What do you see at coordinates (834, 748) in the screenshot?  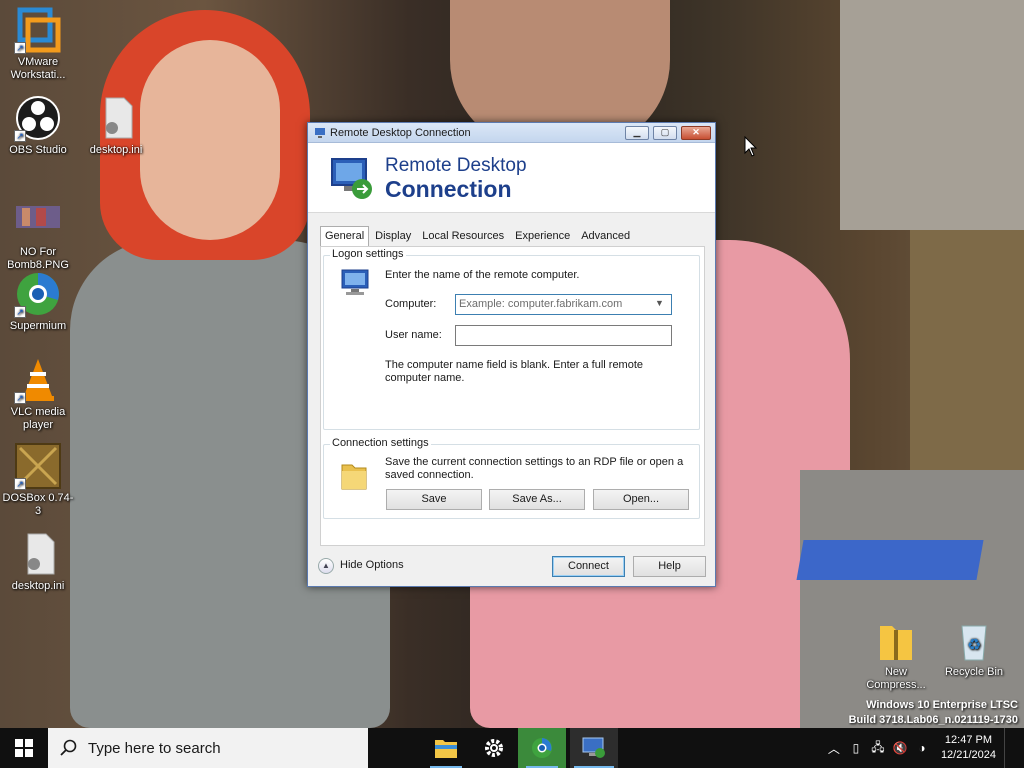 I see `chevron-up-icon: ︿` at bounding box center [834, 748].